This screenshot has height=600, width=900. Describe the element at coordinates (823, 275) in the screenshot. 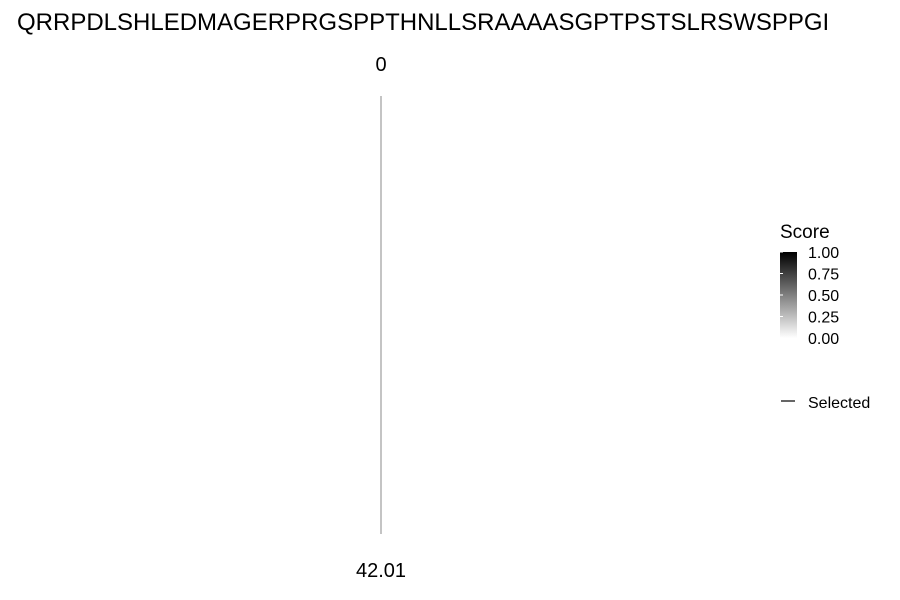

I see `score-tick-label: 0.75` at that location.